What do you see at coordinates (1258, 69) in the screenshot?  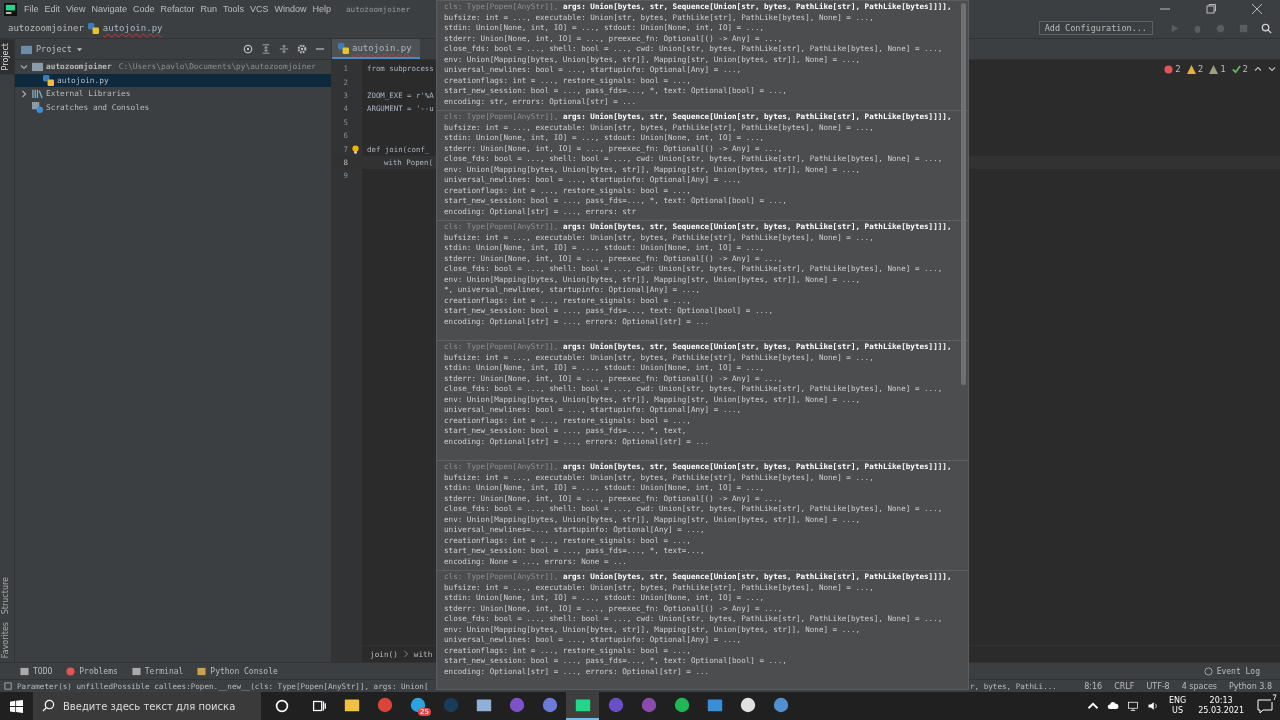 I see `previous-icon` at bounding box center [1258, 69].